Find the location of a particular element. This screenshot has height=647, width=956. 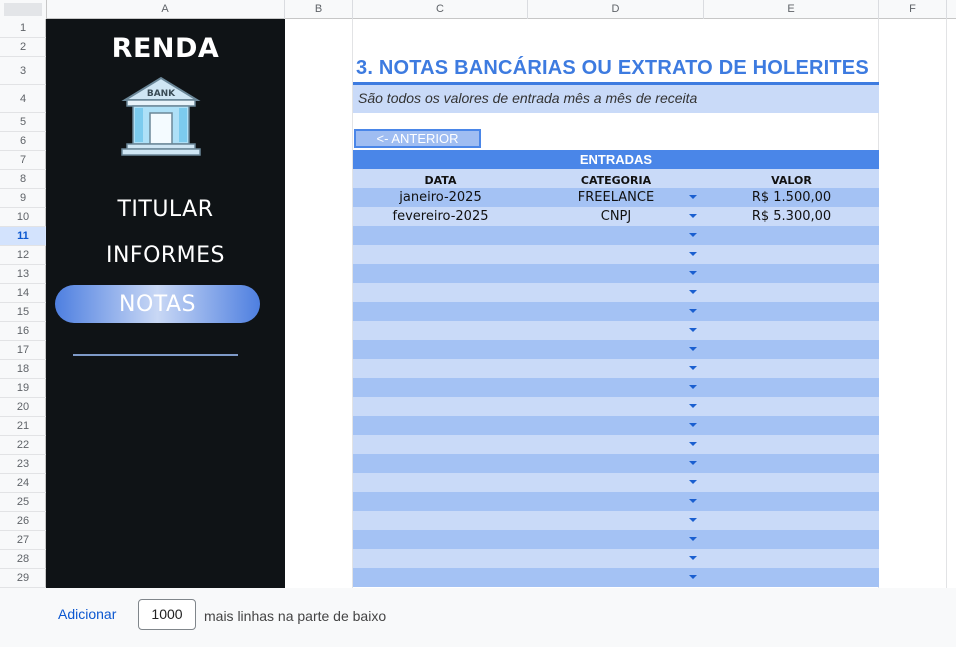

column-header-d: D is located at coordinates (616, 9).